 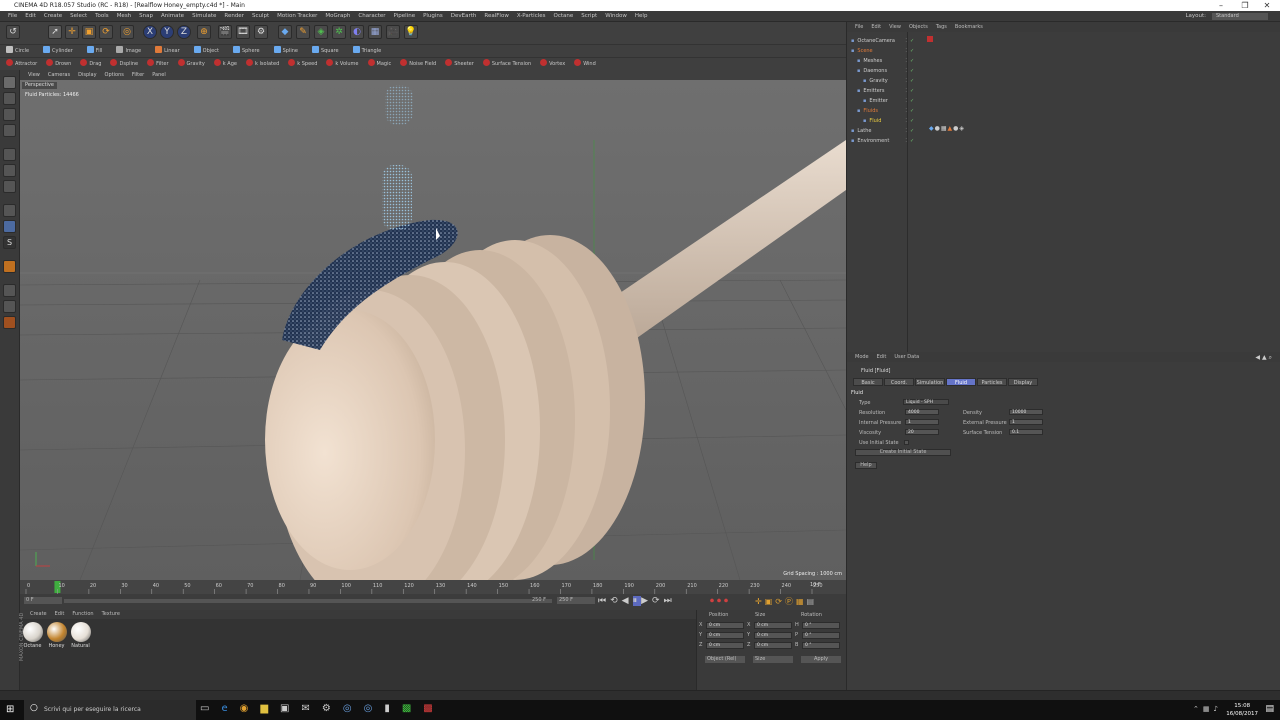 What do you see at coordinates (930, 382) in the screenshot?
I see `tab-simulation: Simulation` at bounding box center [930, 382].